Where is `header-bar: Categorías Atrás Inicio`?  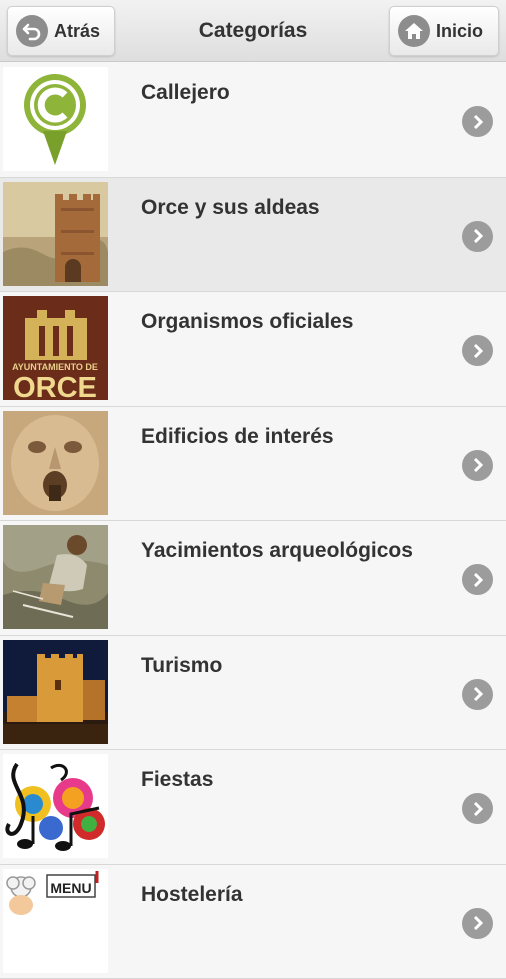
header-bar: Categorías Atrás Inicio is located at coordinates (253, 31).